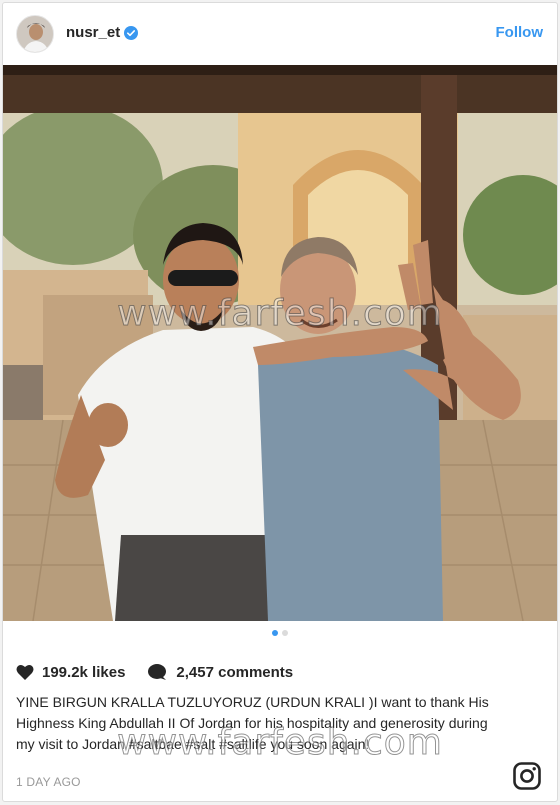 This screenshot has width=560, height=805. What do you see at coordinates (35, 34) in the screenshot?
I see `avatar` at bounding box center [35, 34].